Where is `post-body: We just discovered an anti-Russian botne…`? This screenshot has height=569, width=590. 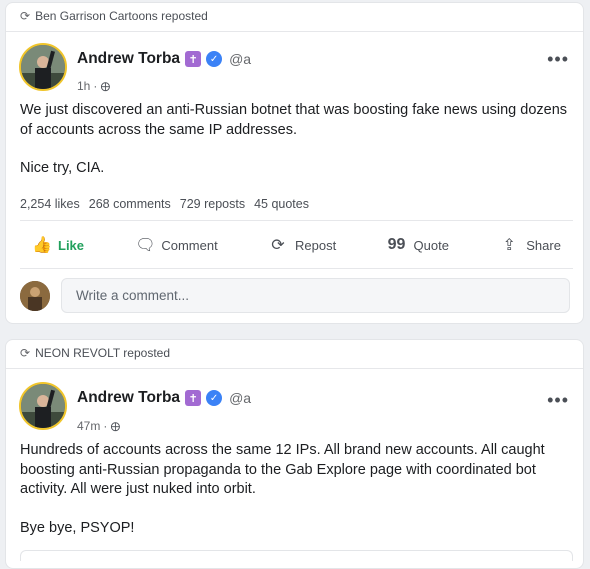
post-body: We just discovered an anti-Russian botne… is located at coordinates (294, 140).